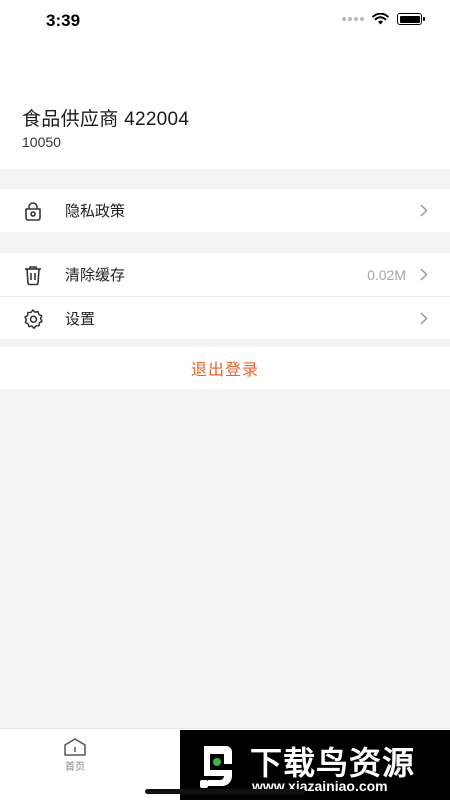 This screenshot has width=450, height=800. Describe the element at coordinates (33, 211) in the screenshot. I see `lock-bag-icon` at that location.